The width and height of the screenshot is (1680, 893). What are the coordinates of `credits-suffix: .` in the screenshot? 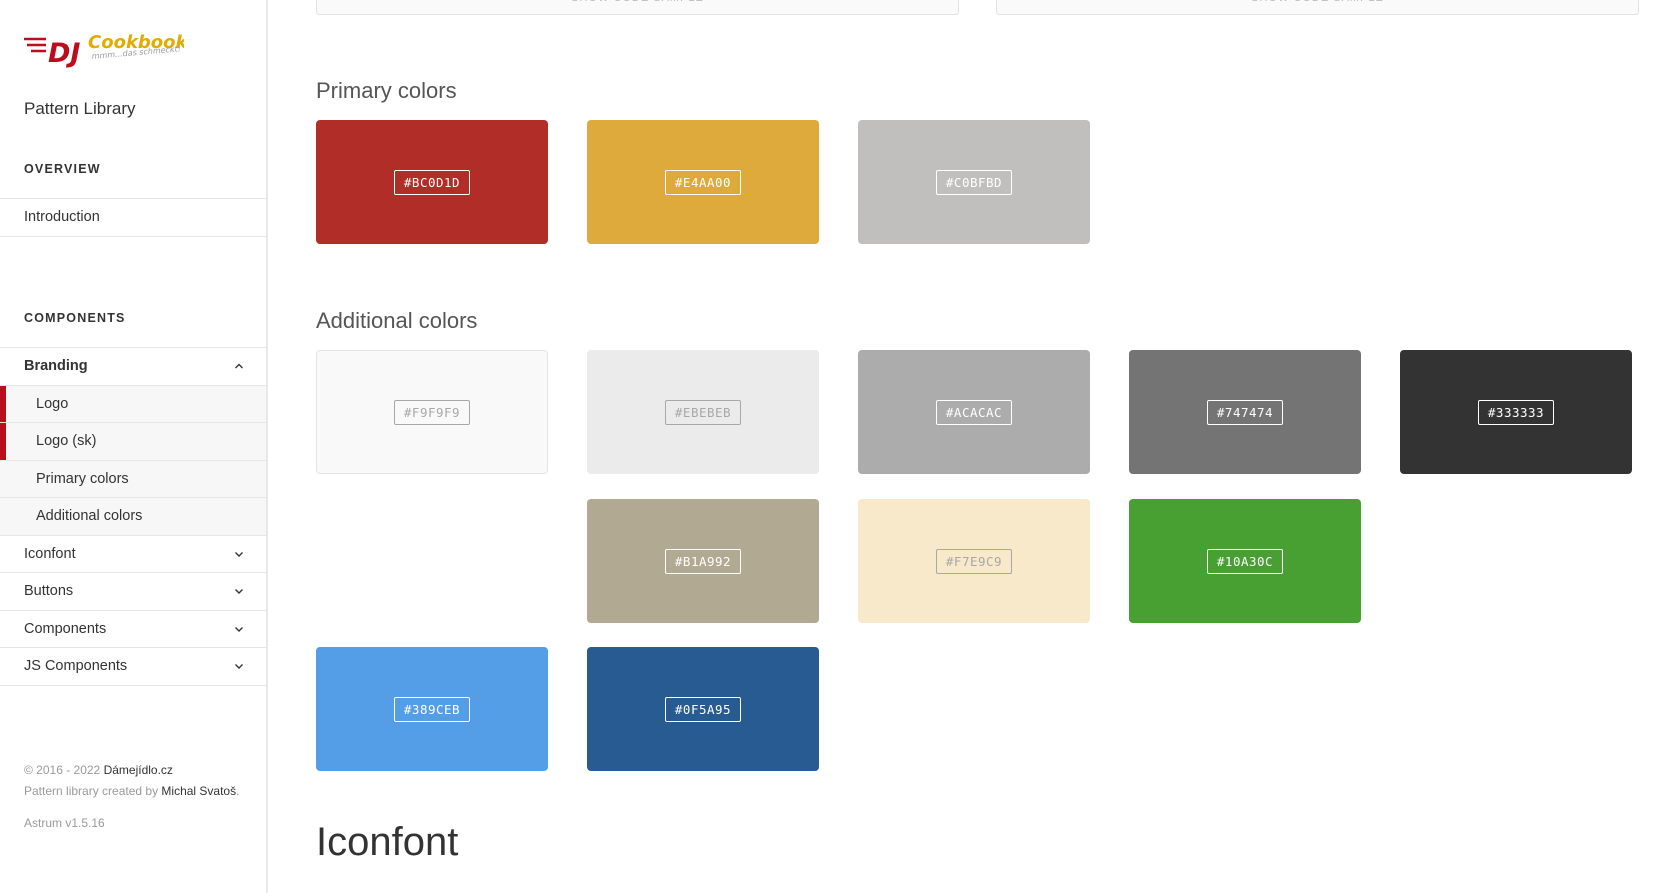 It's located at (238, 791).